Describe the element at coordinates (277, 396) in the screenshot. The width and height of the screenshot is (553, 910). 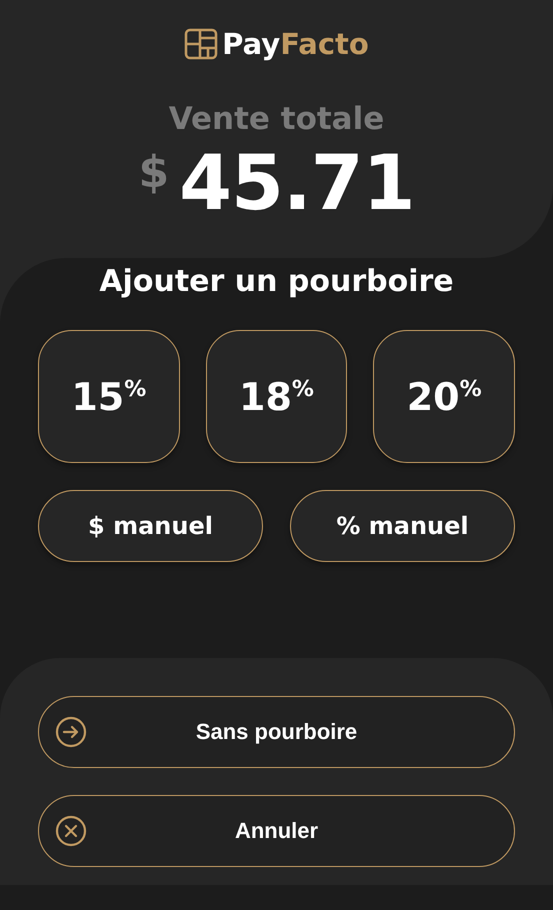
I see `tip-percent-button: 18$^{%}$` at that location.